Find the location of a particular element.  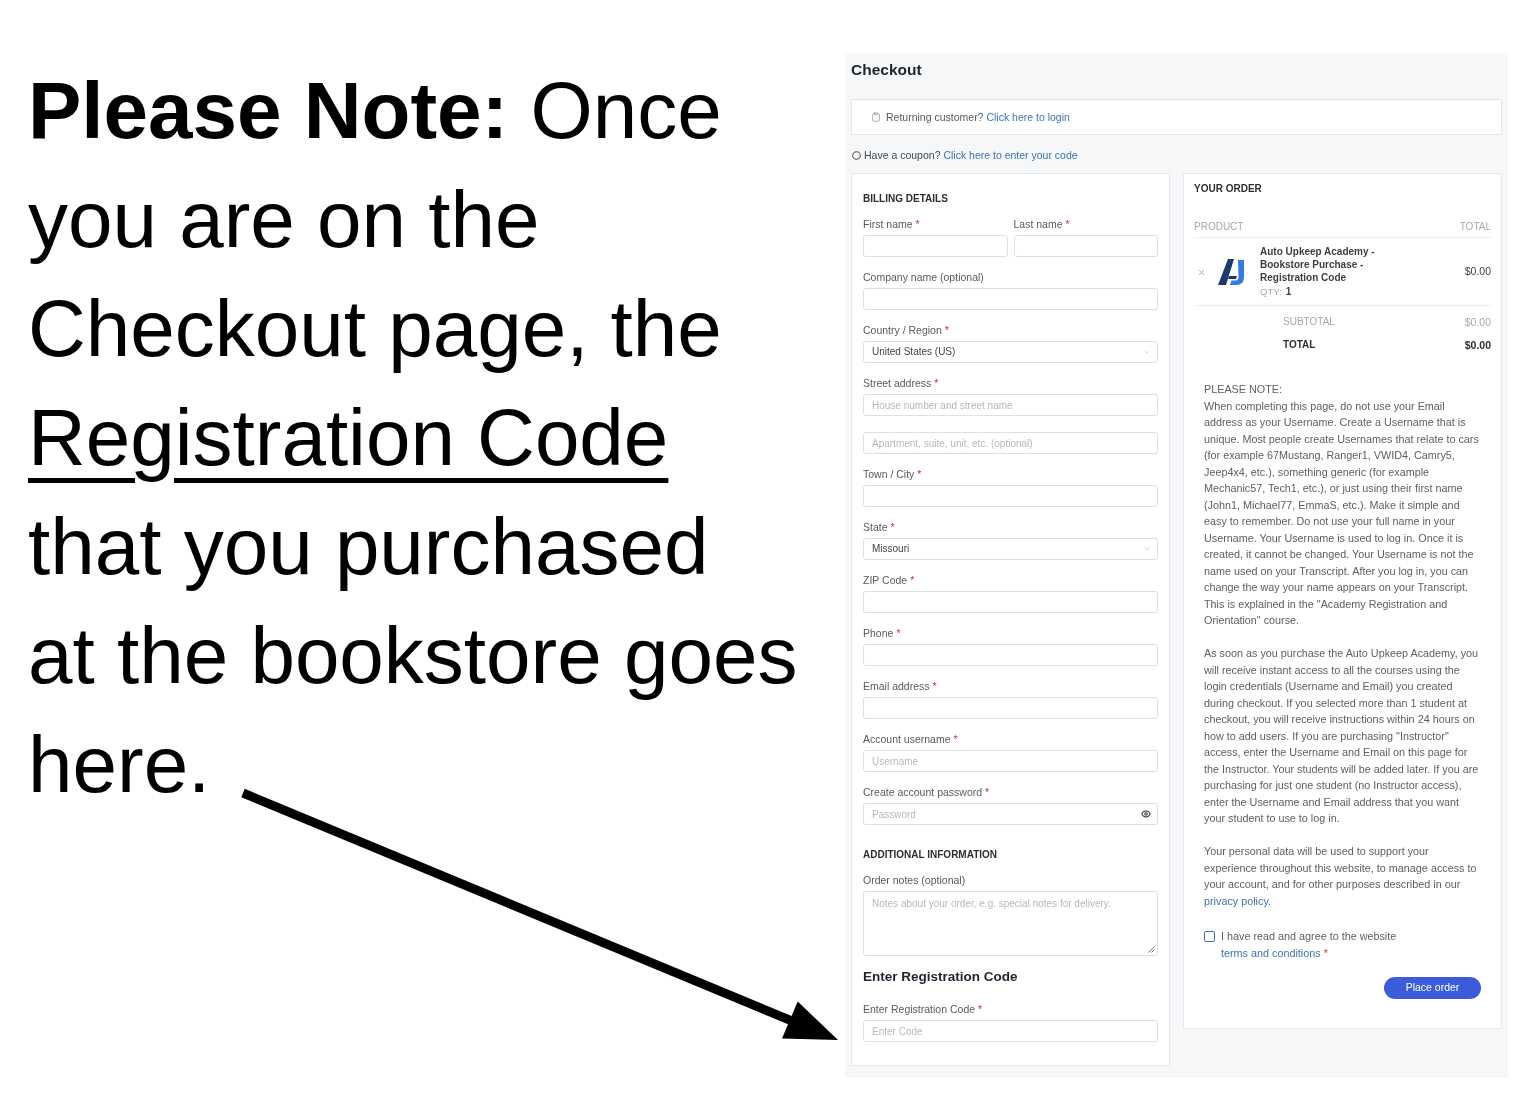

close-icon is located at coordinates (1201, 272).